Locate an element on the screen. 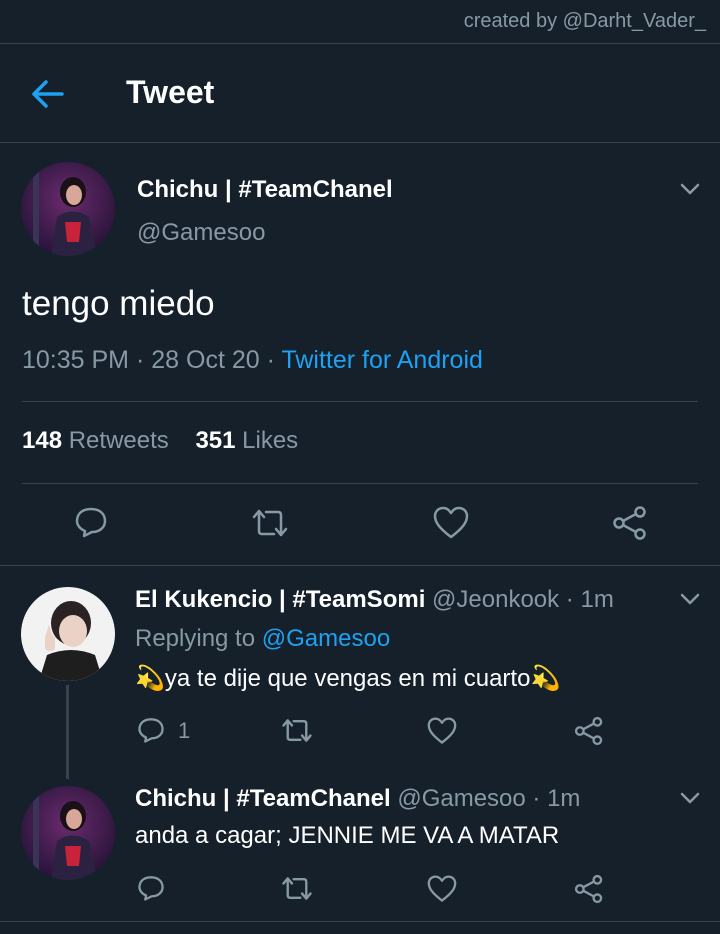 Image resolution: width=720 pixels, height=934 pixels. reply-count: 1 is located at coordinates (184, 730).